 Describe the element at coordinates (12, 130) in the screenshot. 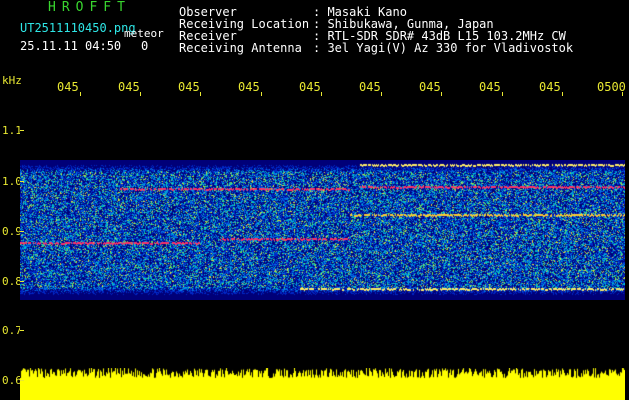

I see `y-tick-label: 1.1` at that location.